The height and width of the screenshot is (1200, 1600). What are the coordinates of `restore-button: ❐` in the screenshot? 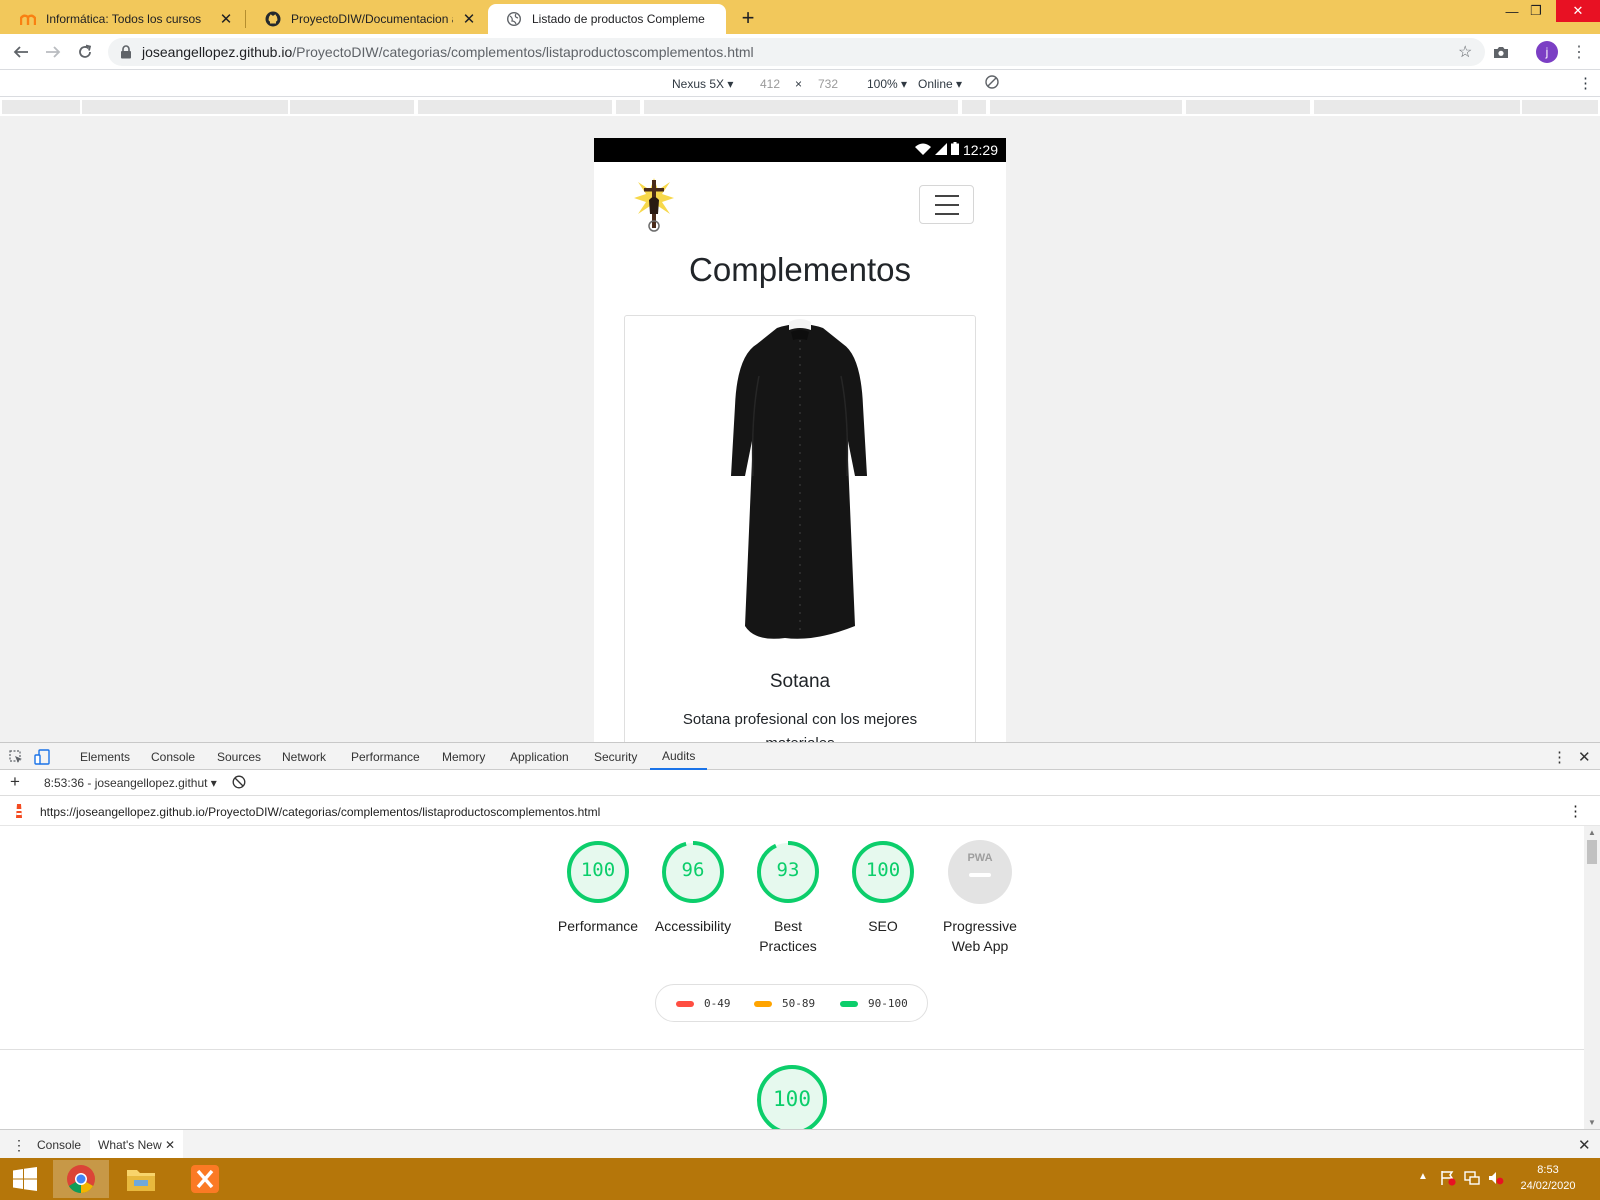 It's located at (1536, 11).